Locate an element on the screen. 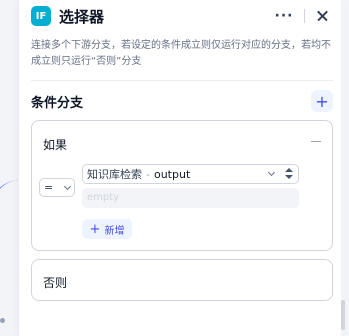 The image size is (349, 336). variable-field-name: output is located at coordinates (172, 174).